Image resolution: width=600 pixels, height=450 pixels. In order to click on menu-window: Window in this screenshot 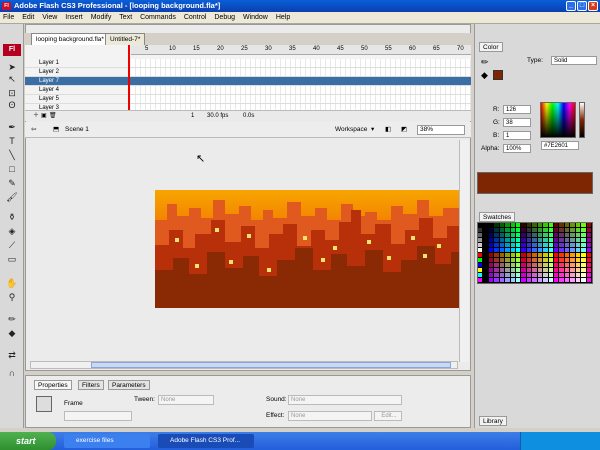, I will do `click(255, 18)`.